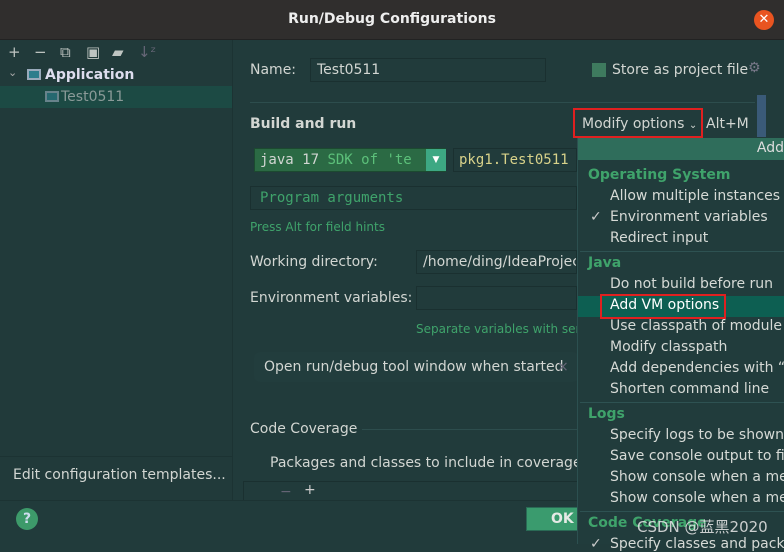  Describe the element at coordinates (599, 70) in the screenshot. I see `store-checkbox` at that location.